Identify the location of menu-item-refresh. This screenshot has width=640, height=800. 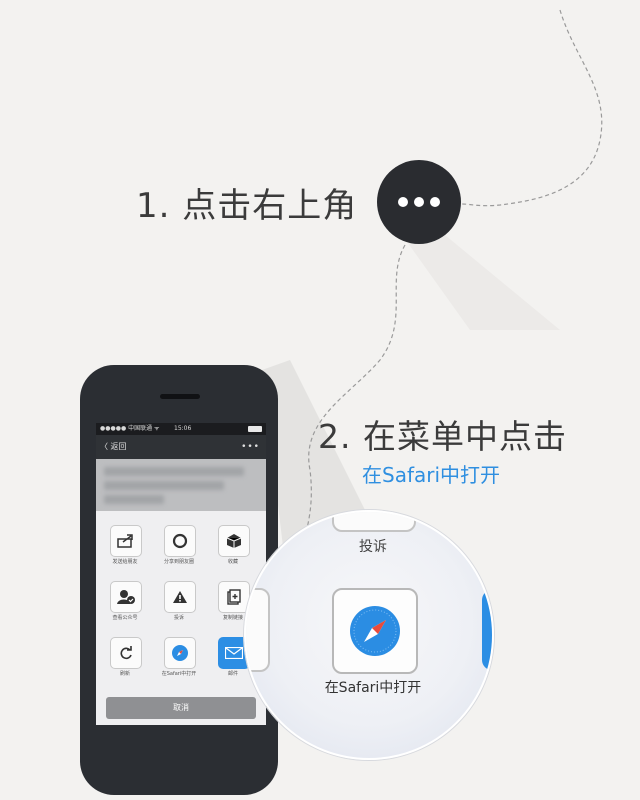
(126, 653).